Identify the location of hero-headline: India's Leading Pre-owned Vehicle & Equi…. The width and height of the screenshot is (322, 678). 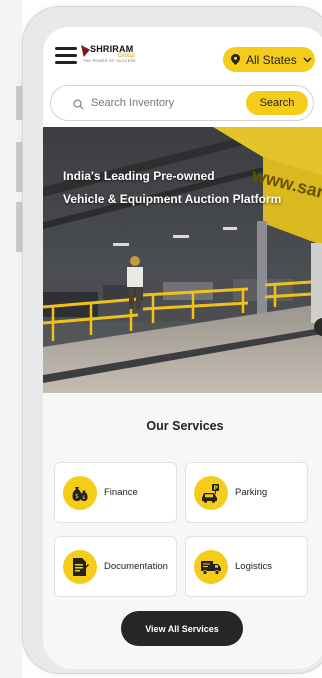
(183, 188).